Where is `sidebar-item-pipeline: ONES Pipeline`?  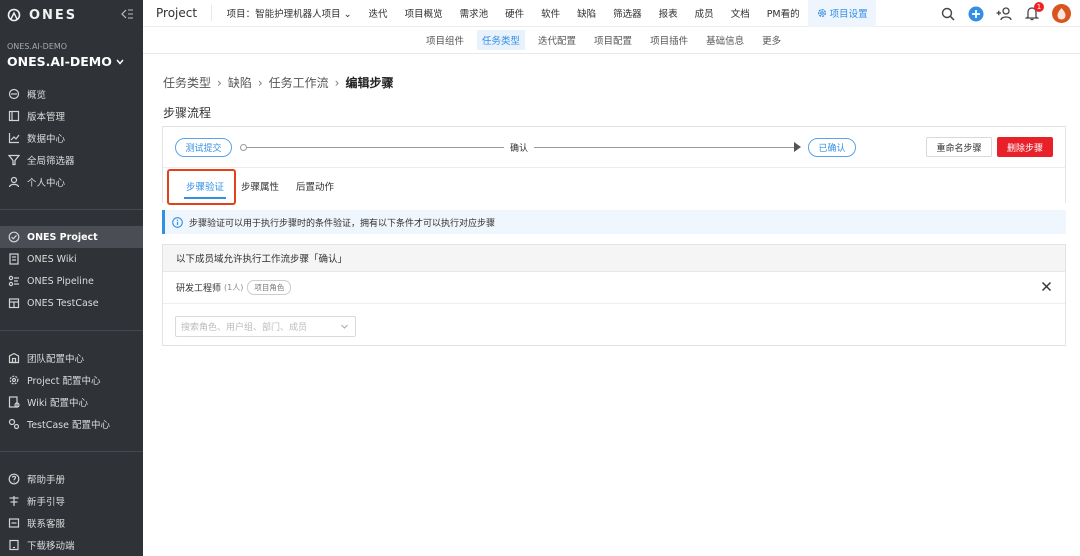
sidebar-item-pipeline: ONES Pipeline is located at coordinates (71, 281).